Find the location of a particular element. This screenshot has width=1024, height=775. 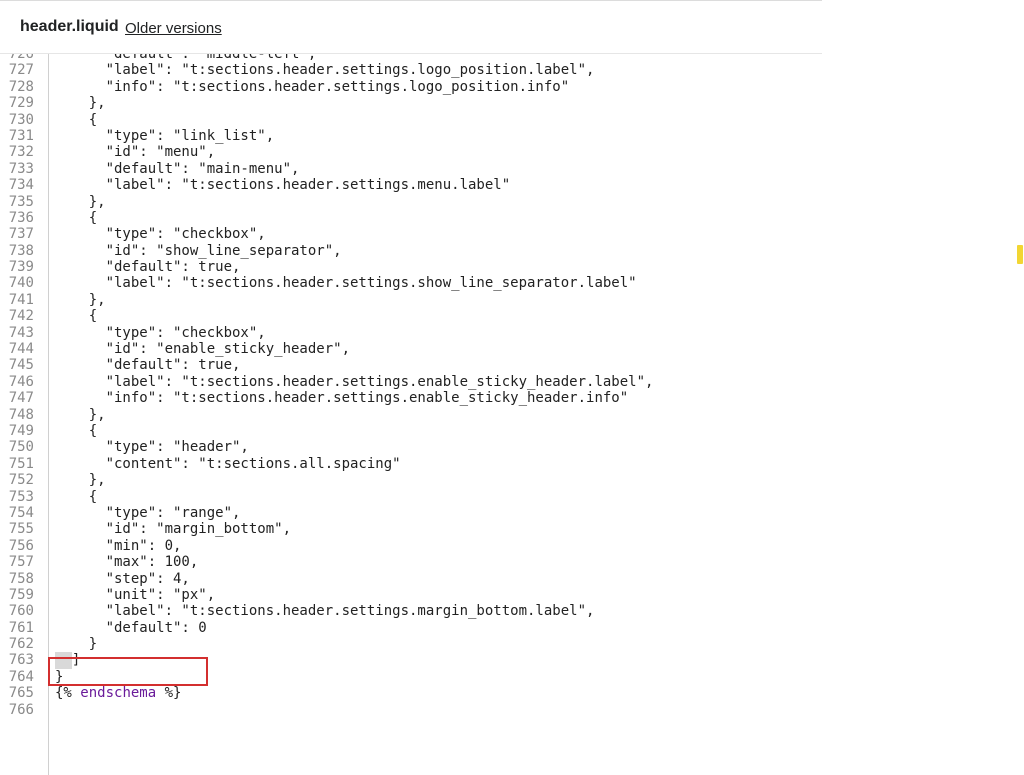

code-line: 729 }, is located at coordinates (411, 103).